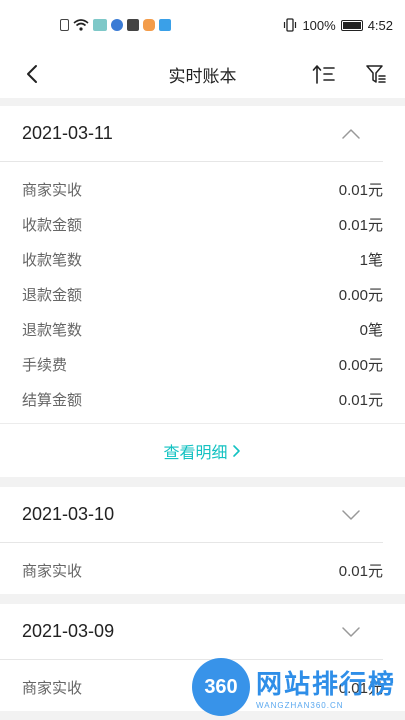 The width and height of the screenshot is (405, 720). Describe the element at coordinates (52, 400) in the screenshot. I see `row-label: 结算金额` at that location.